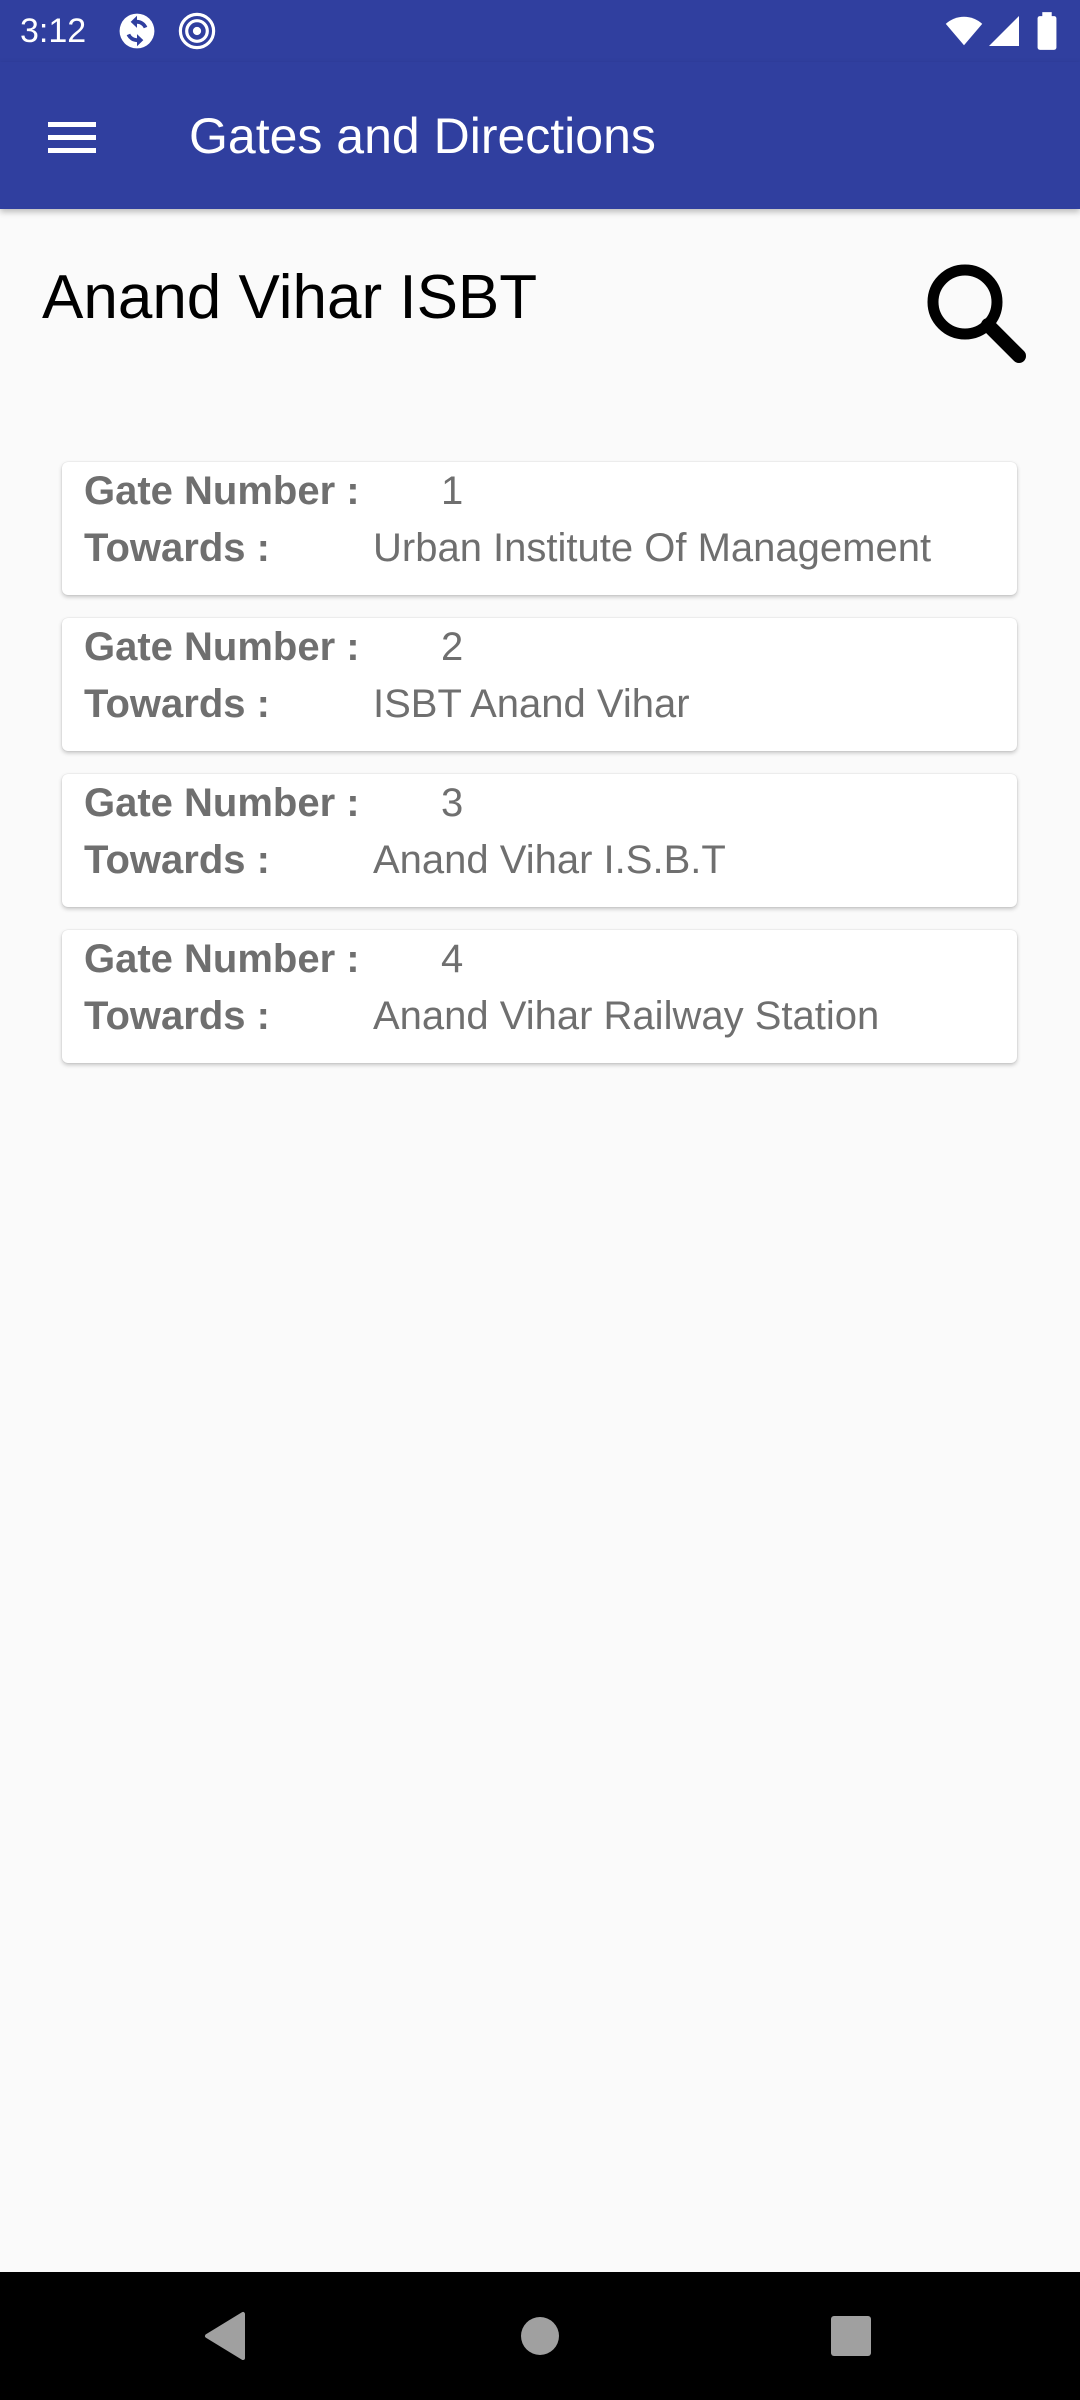 This screenshot has width=1080, height=2400. Describe the element at coordinates (225, 2336) in the screenshot. I see `back-icon` at that location.